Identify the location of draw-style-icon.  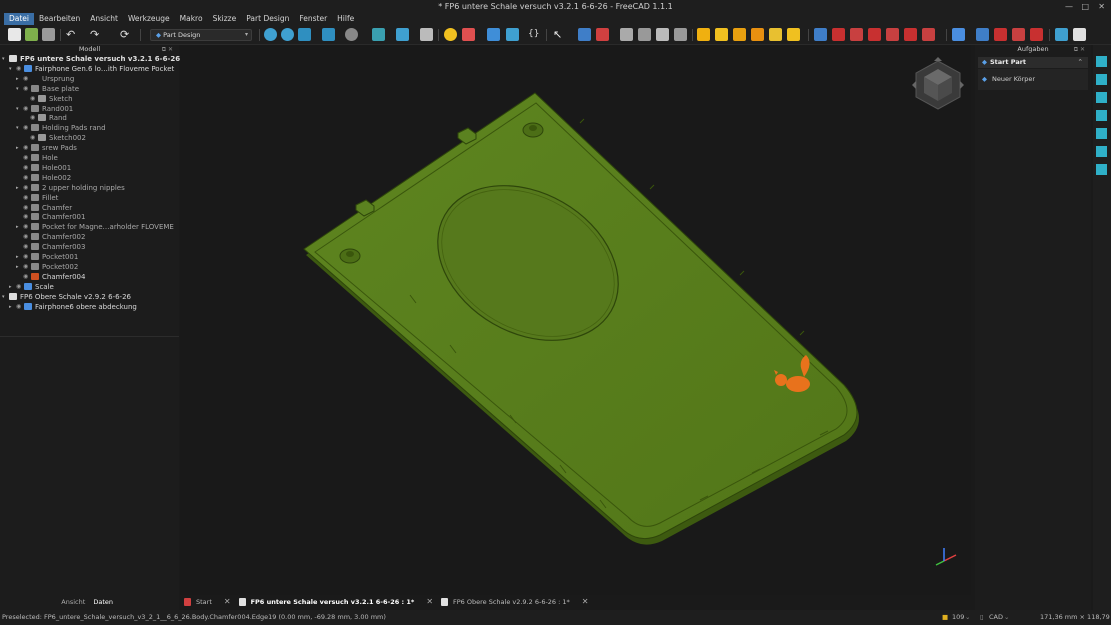
(351, 34).